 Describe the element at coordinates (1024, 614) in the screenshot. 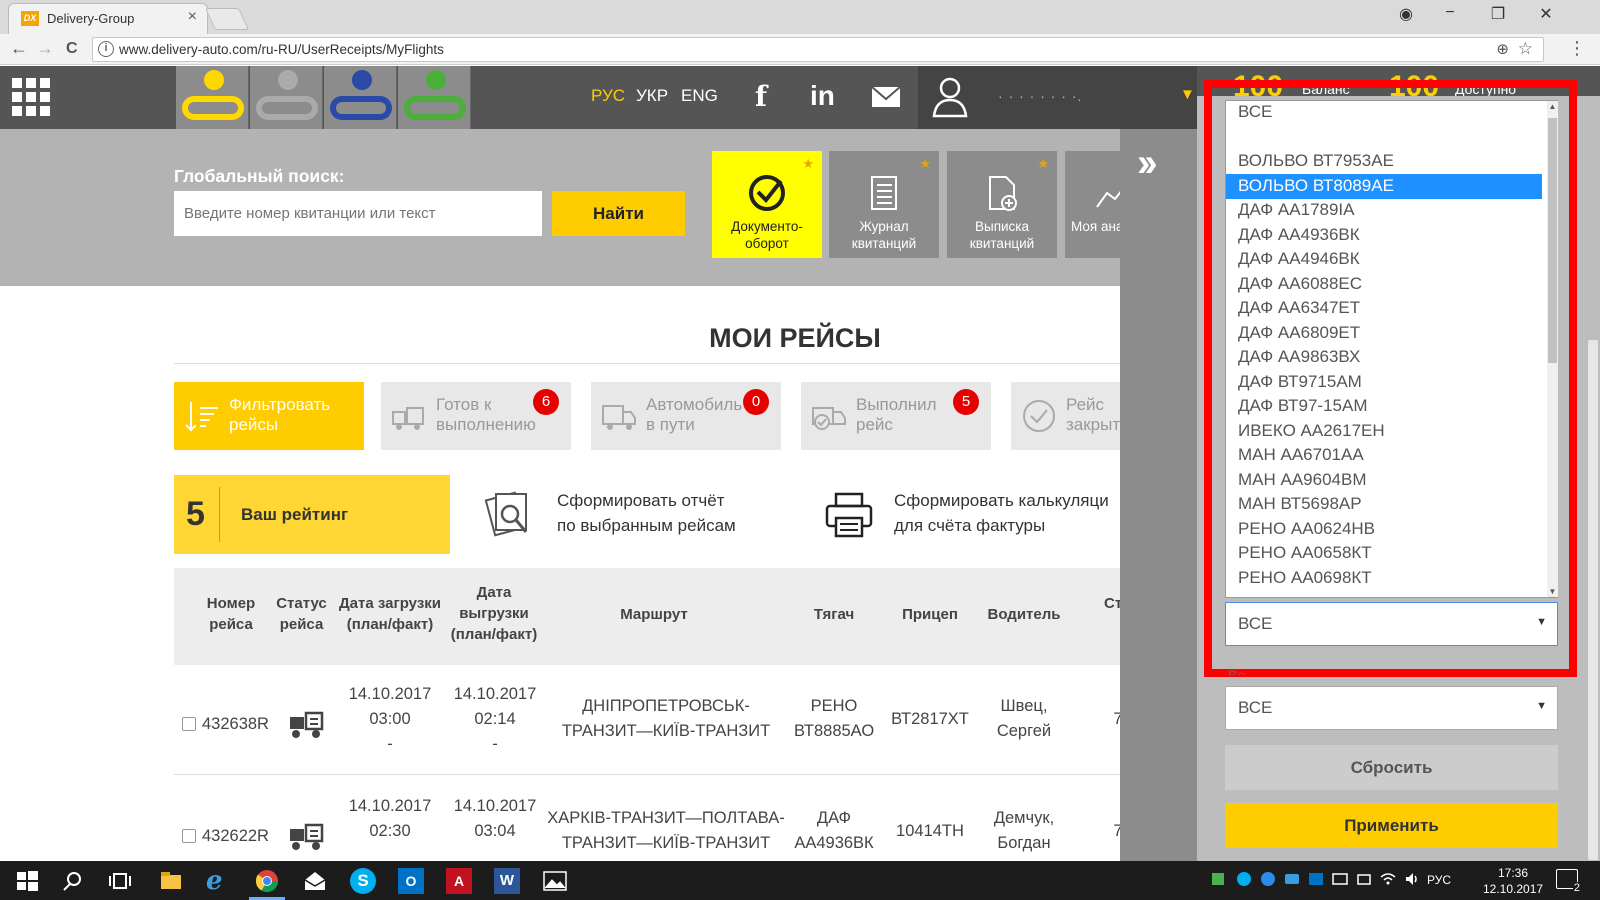

I see `header-driver: Водитель` at that location.